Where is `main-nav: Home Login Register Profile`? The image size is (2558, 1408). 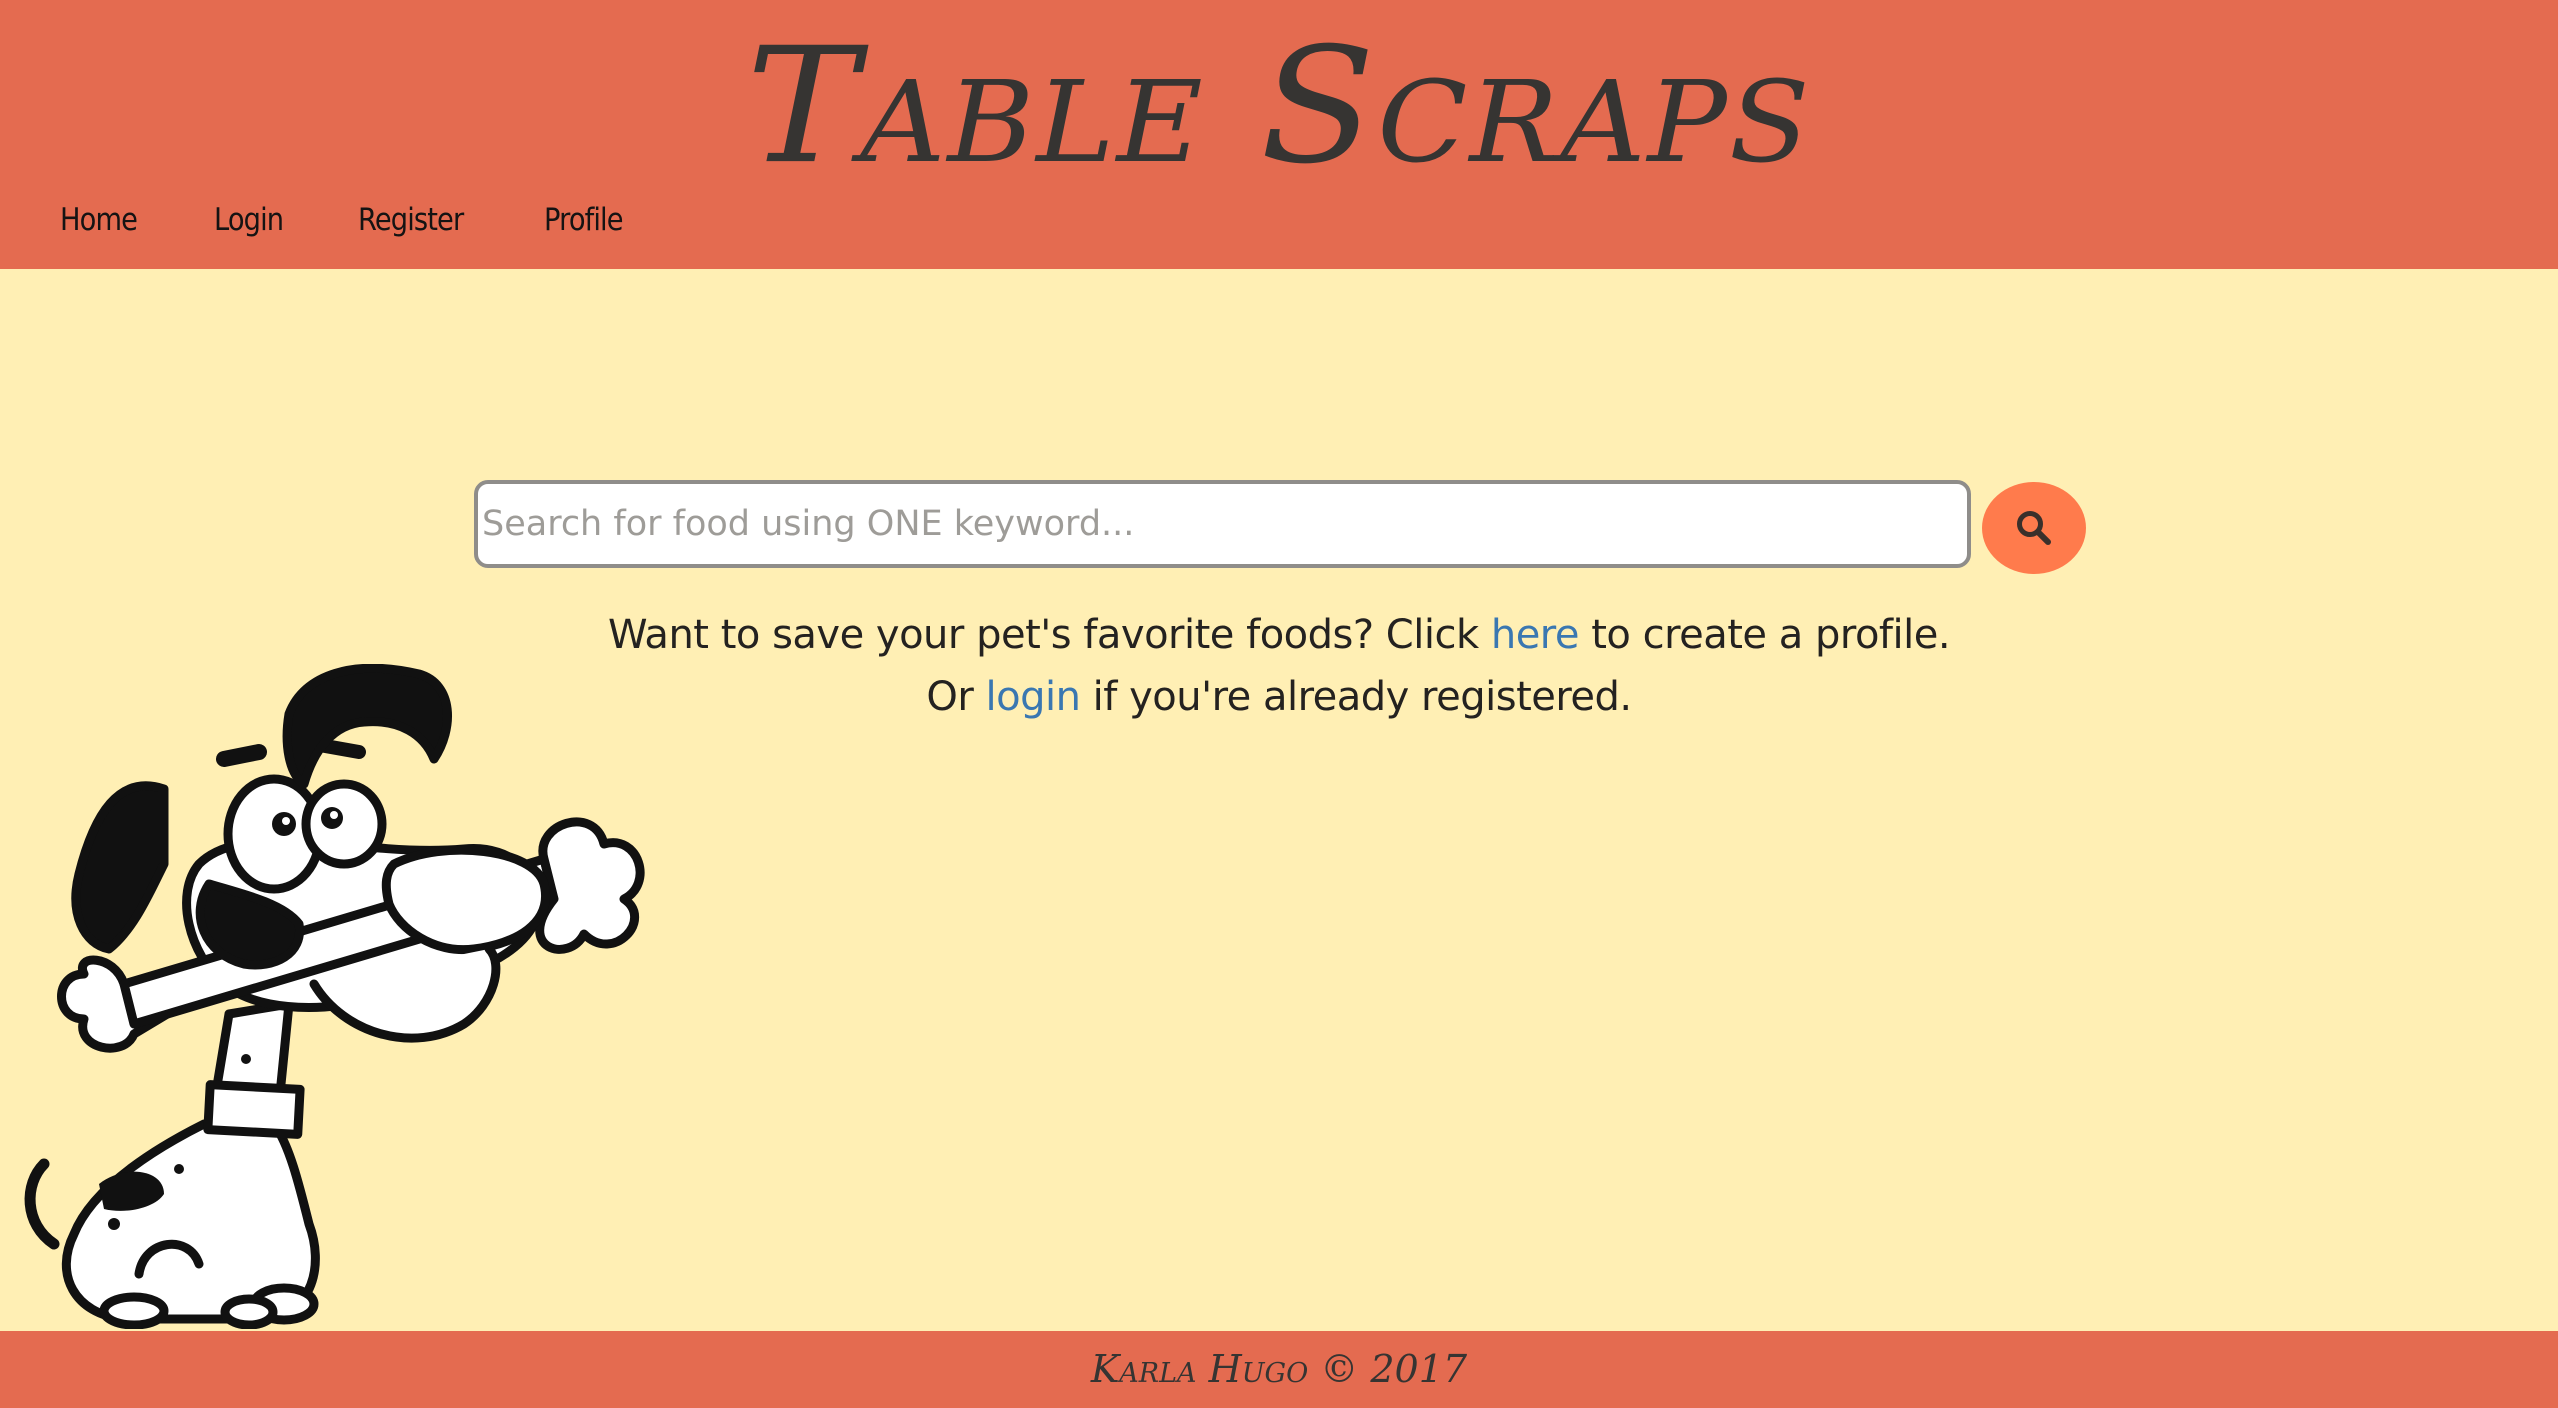
main-nav: Home Login Register Profile is located at coordinates (379, 220).